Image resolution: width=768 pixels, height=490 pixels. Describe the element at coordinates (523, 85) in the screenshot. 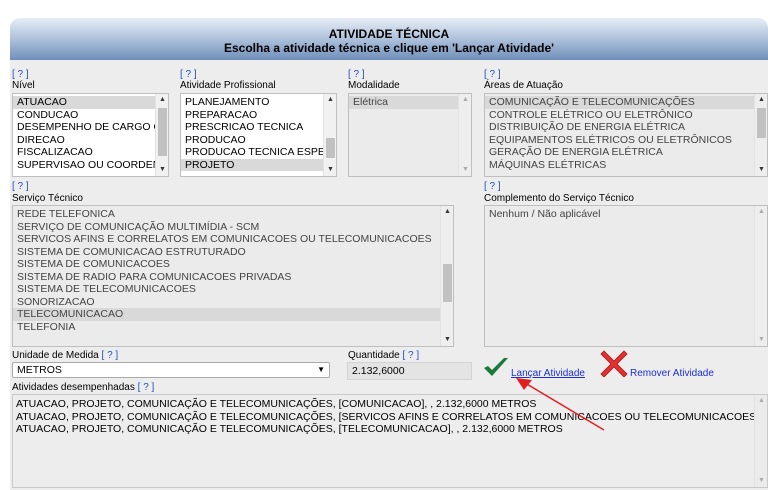

I see `areas-label: Áreas de Atuação` at that location.